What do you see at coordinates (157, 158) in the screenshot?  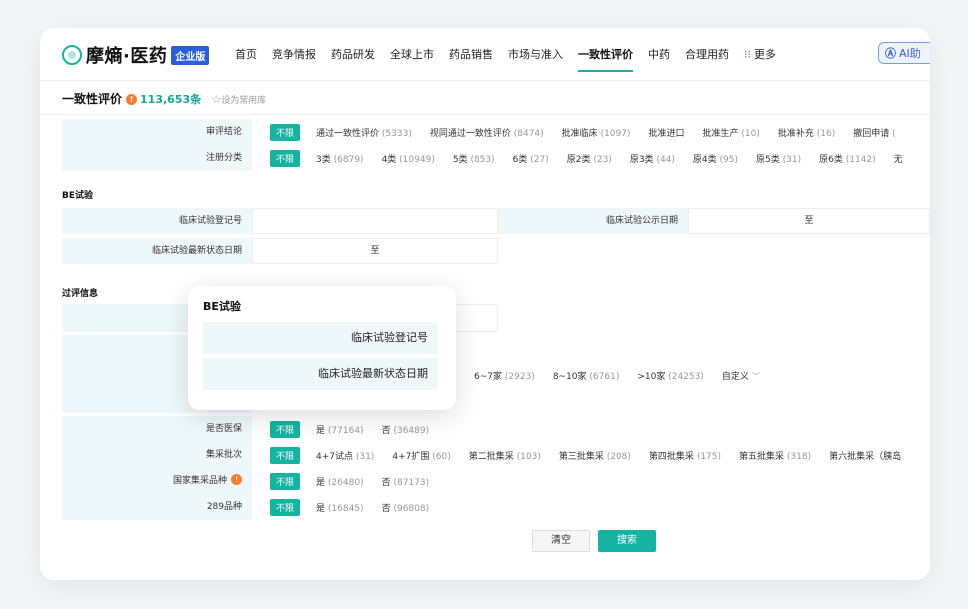 I see `filter-label: 注册分类` at bounding box center [157, 158].